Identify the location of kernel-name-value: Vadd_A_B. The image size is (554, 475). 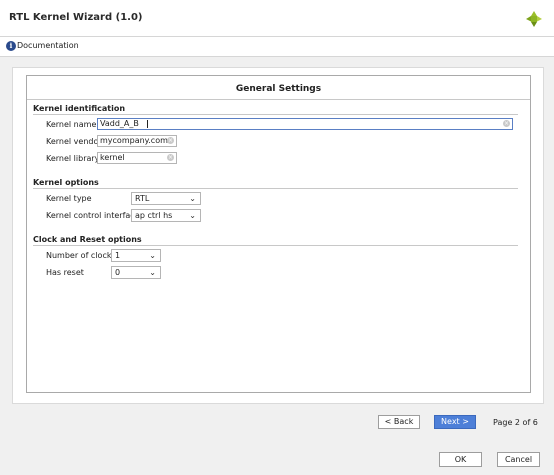
(119, 123).